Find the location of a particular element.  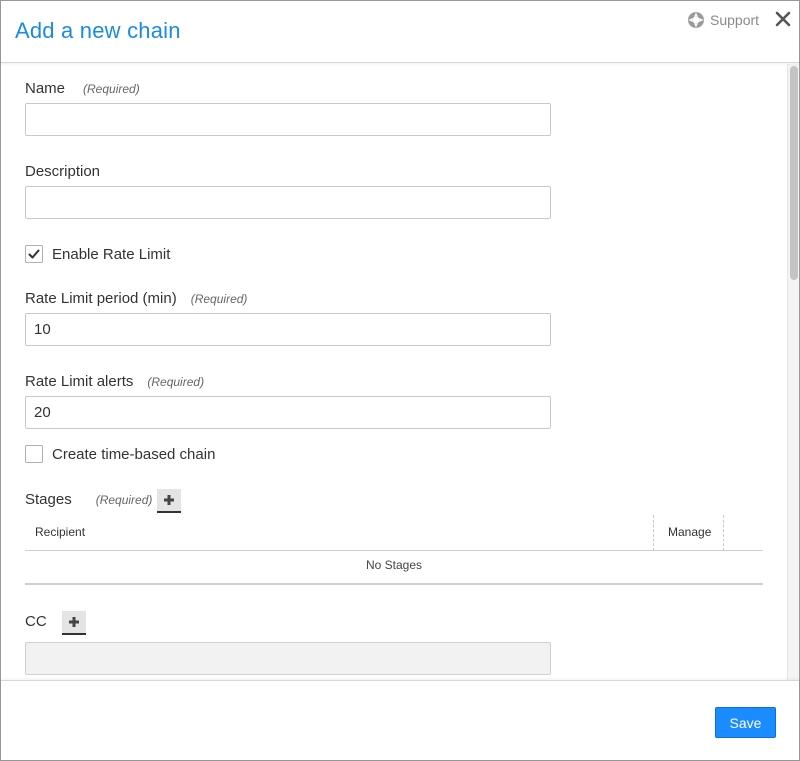

scrollbar-thumb is located at coordinates (794, 173).